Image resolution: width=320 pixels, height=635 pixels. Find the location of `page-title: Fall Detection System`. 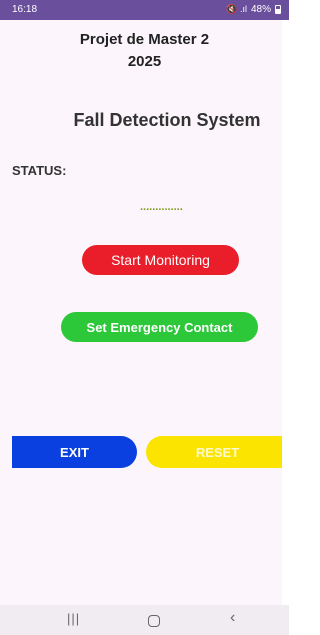

page-title: Fall Detection System is located at coordinates (167, 120).